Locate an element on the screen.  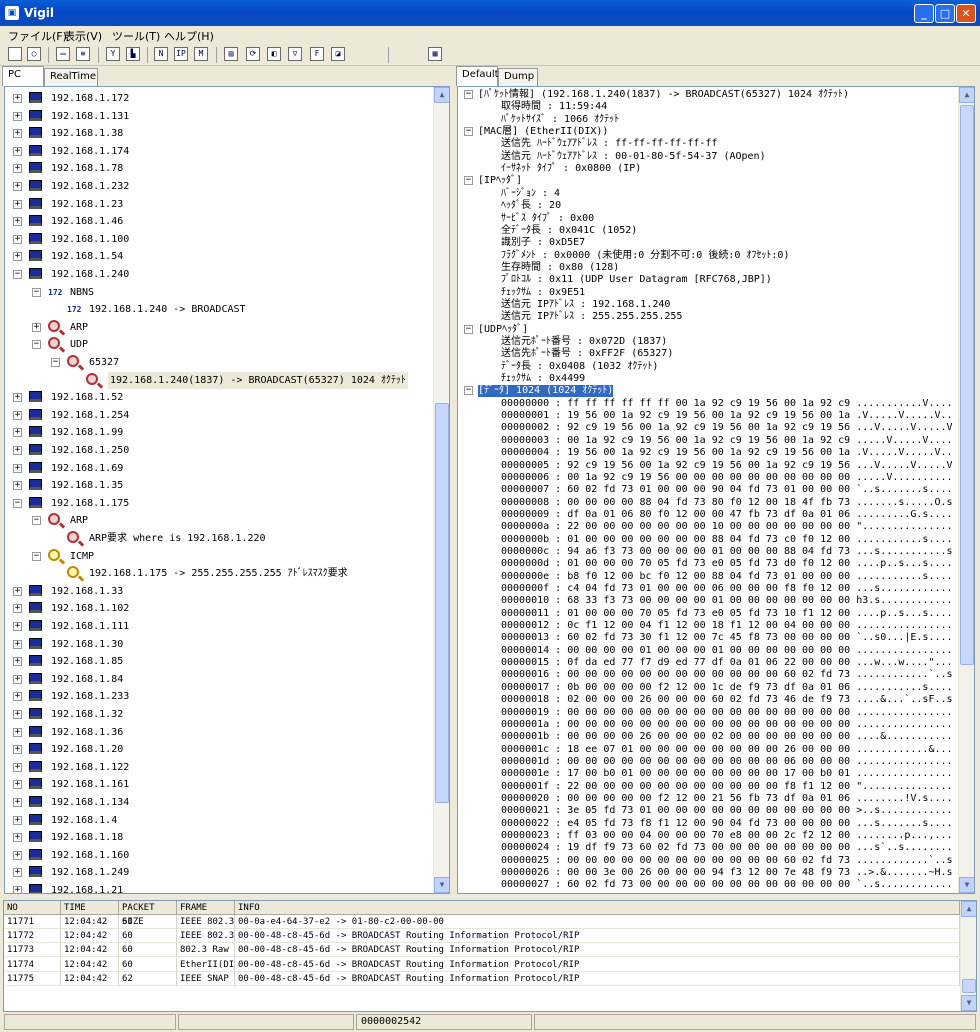
column-header: TIME is located at coordinates (90, 908).